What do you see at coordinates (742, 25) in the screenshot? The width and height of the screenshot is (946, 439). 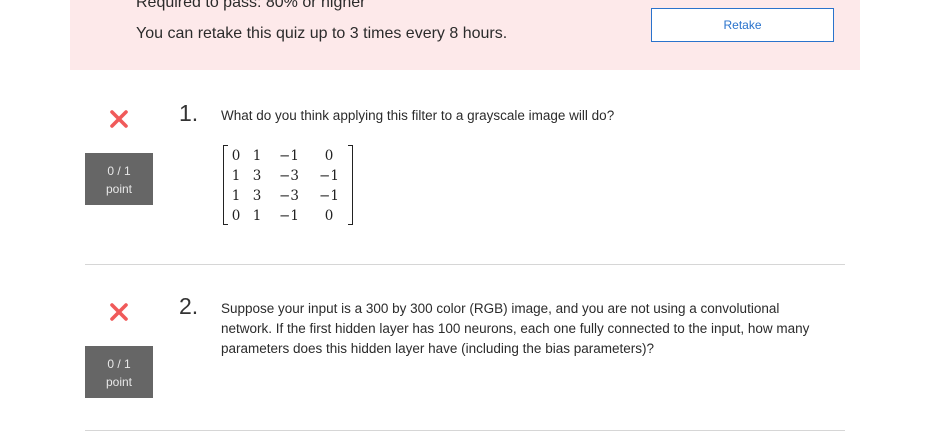 I see `retake-button: Retake` at bounding box center [742, 25].